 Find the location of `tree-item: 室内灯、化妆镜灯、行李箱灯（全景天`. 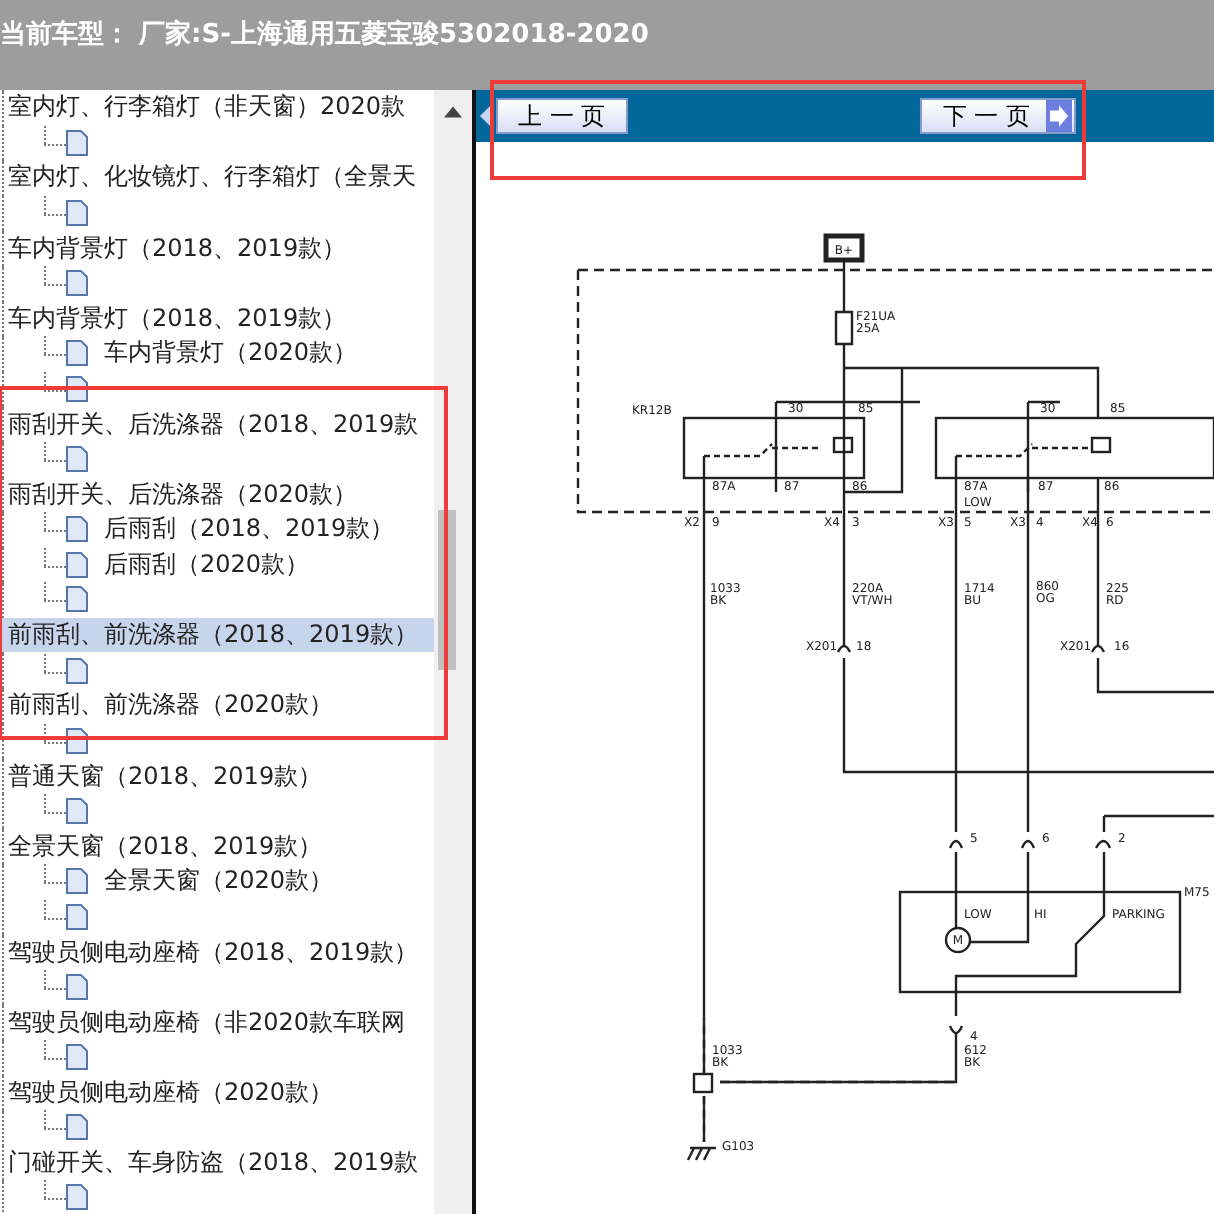

tree-item: 室内灯、化妆镜灯、行李箱灯（全景天 is located at coordinates (210, 177).